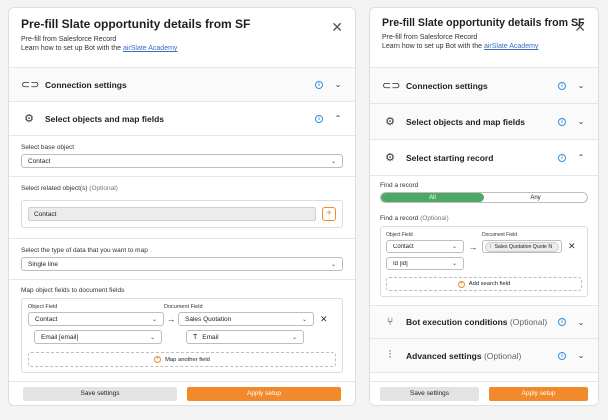 This screenshot has width=608, height=420. I want to click on match-toggle: All Any, so click(484, 197).